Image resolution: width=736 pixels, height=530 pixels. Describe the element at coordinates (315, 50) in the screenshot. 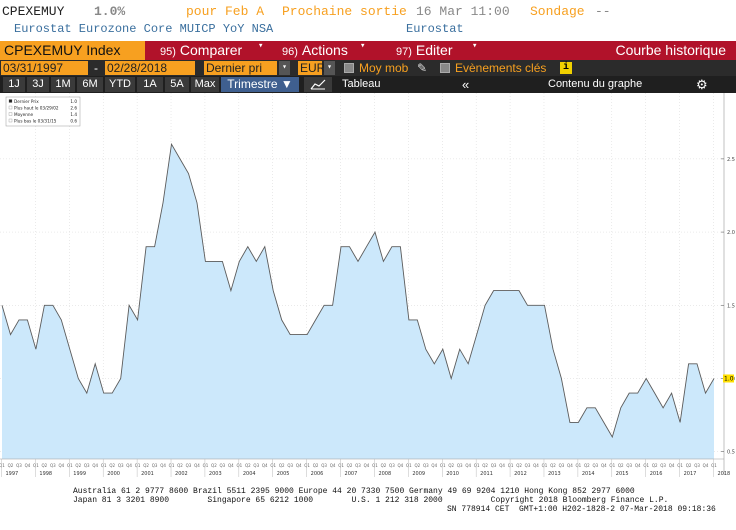

I see `actions-menu: 96) Actions` at that location.